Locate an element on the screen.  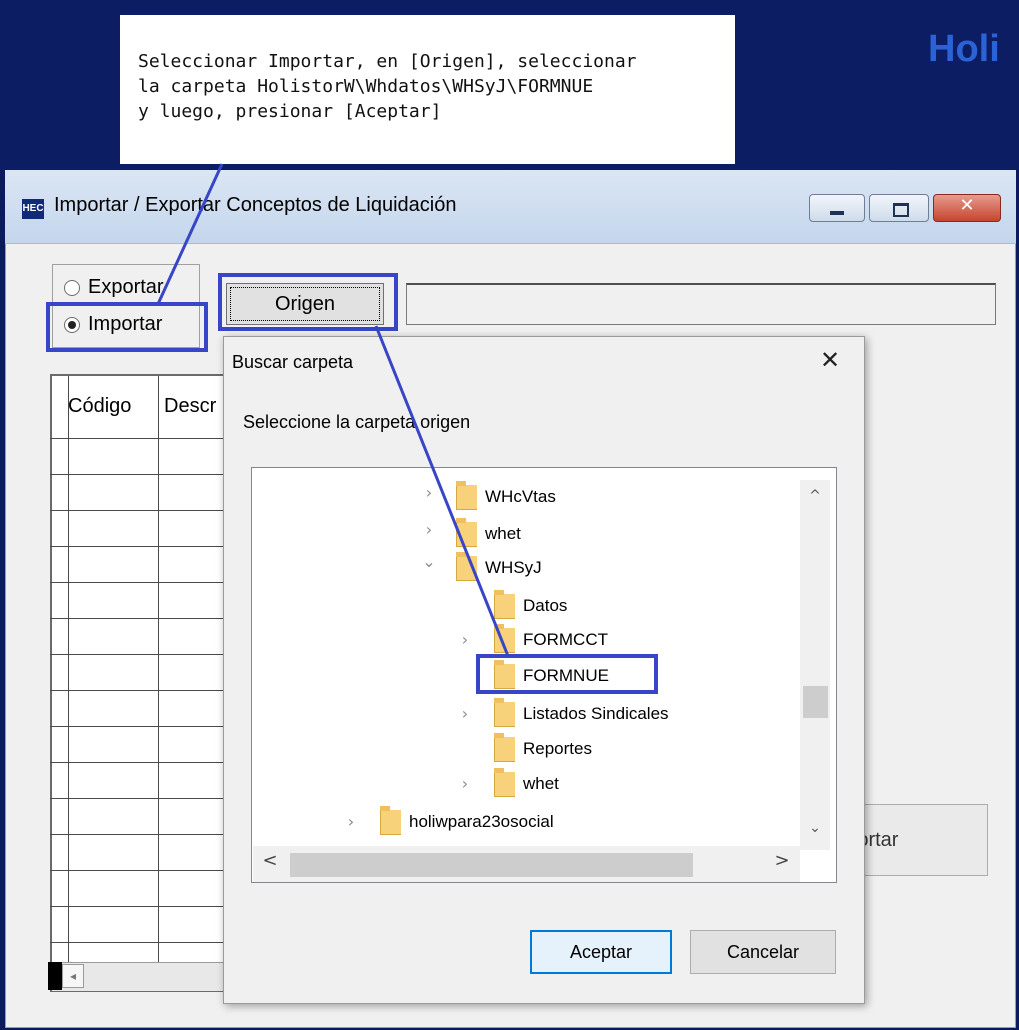
connector-origen-formnue is located at coordinates (442, 491).